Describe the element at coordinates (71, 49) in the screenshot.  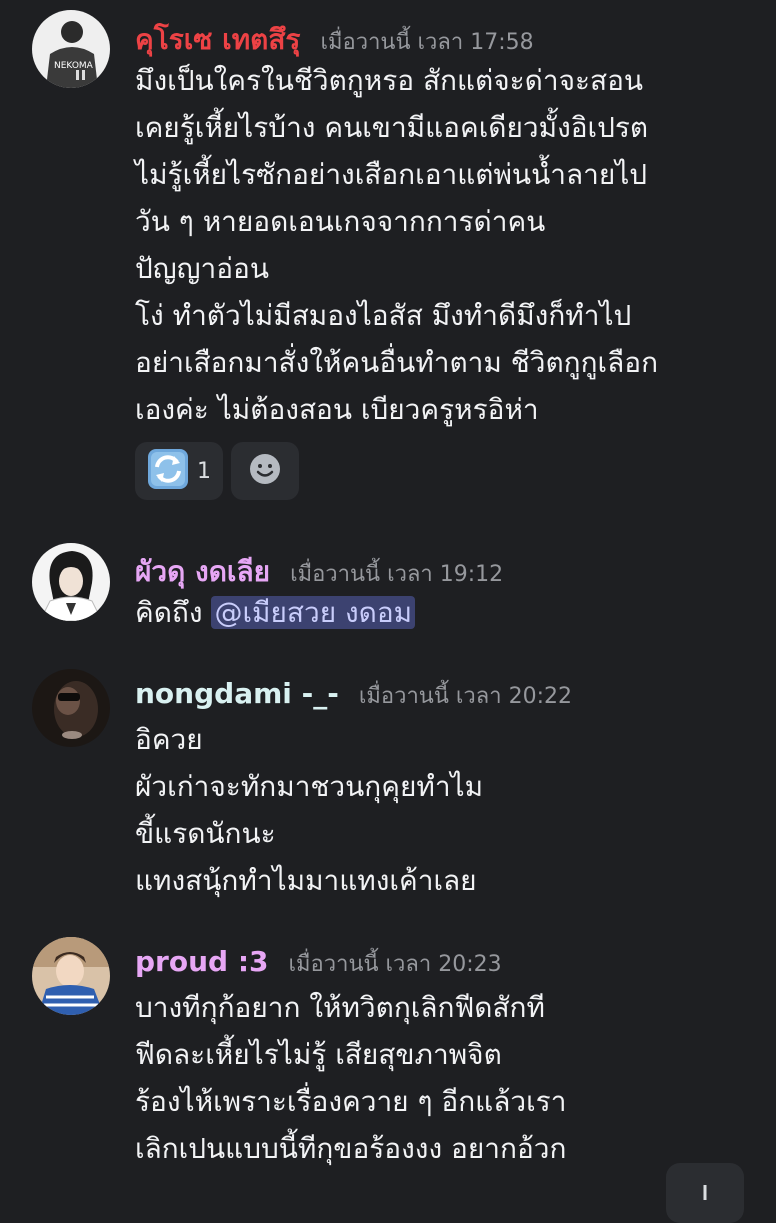
I see `avatar: NEKOMA` at that location.